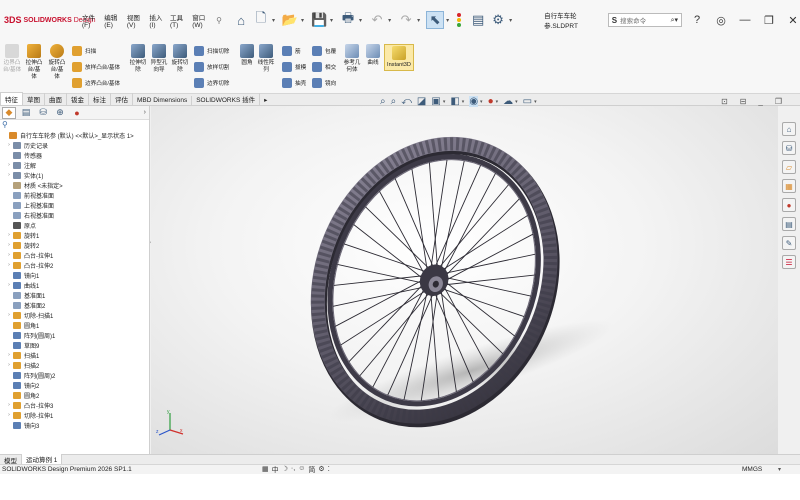  Describe the element at coordinates (163, 100) in the screenshot. I see `tab-mbd-dimensions: MBD Dimensions` at that location.